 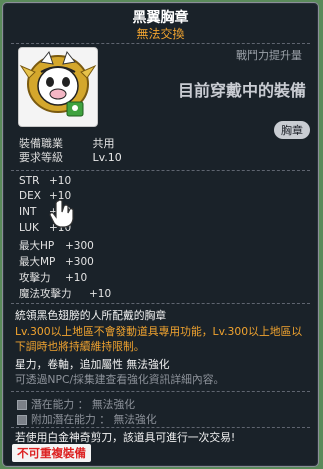 I want to click on potential-row: 潛在能力 ： 無法強化, so click(x=76, y=404).